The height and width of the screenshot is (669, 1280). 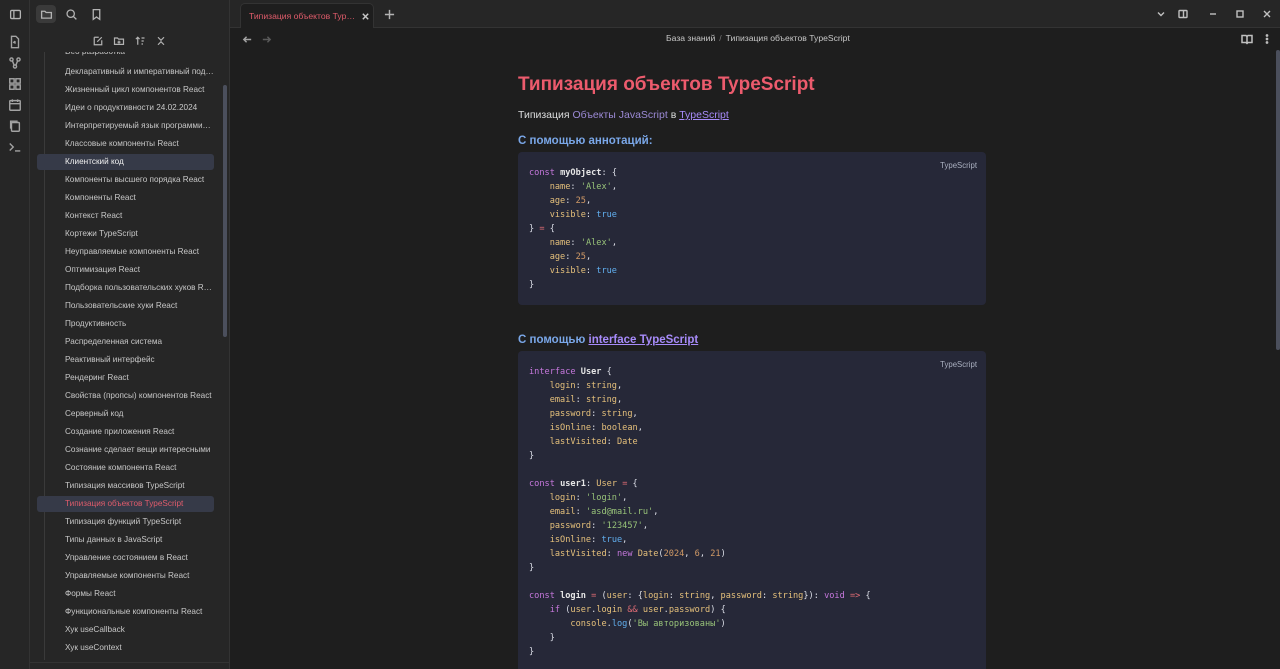 I want to click on new-tab-icon, so click(x=389, y=14).